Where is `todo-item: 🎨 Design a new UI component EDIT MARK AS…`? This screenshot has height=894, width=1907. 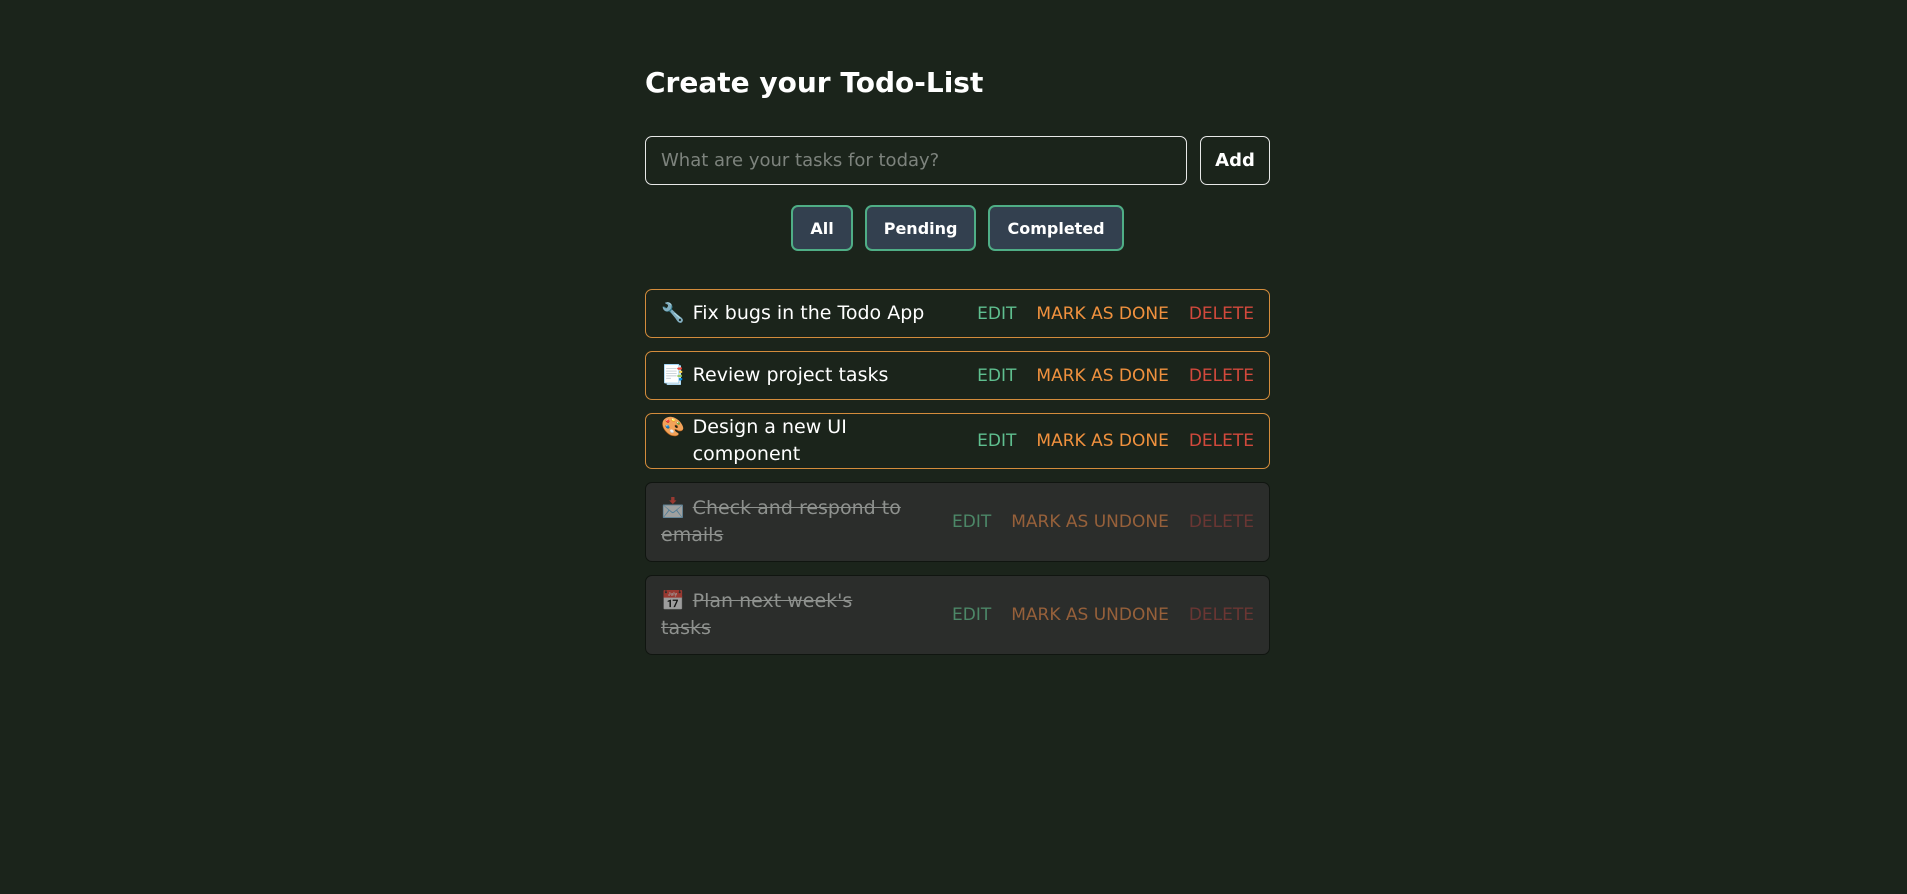 todo-item: 🎨 Design a new UI component EDIT MARK AS… is located at coordinates (957, 441).